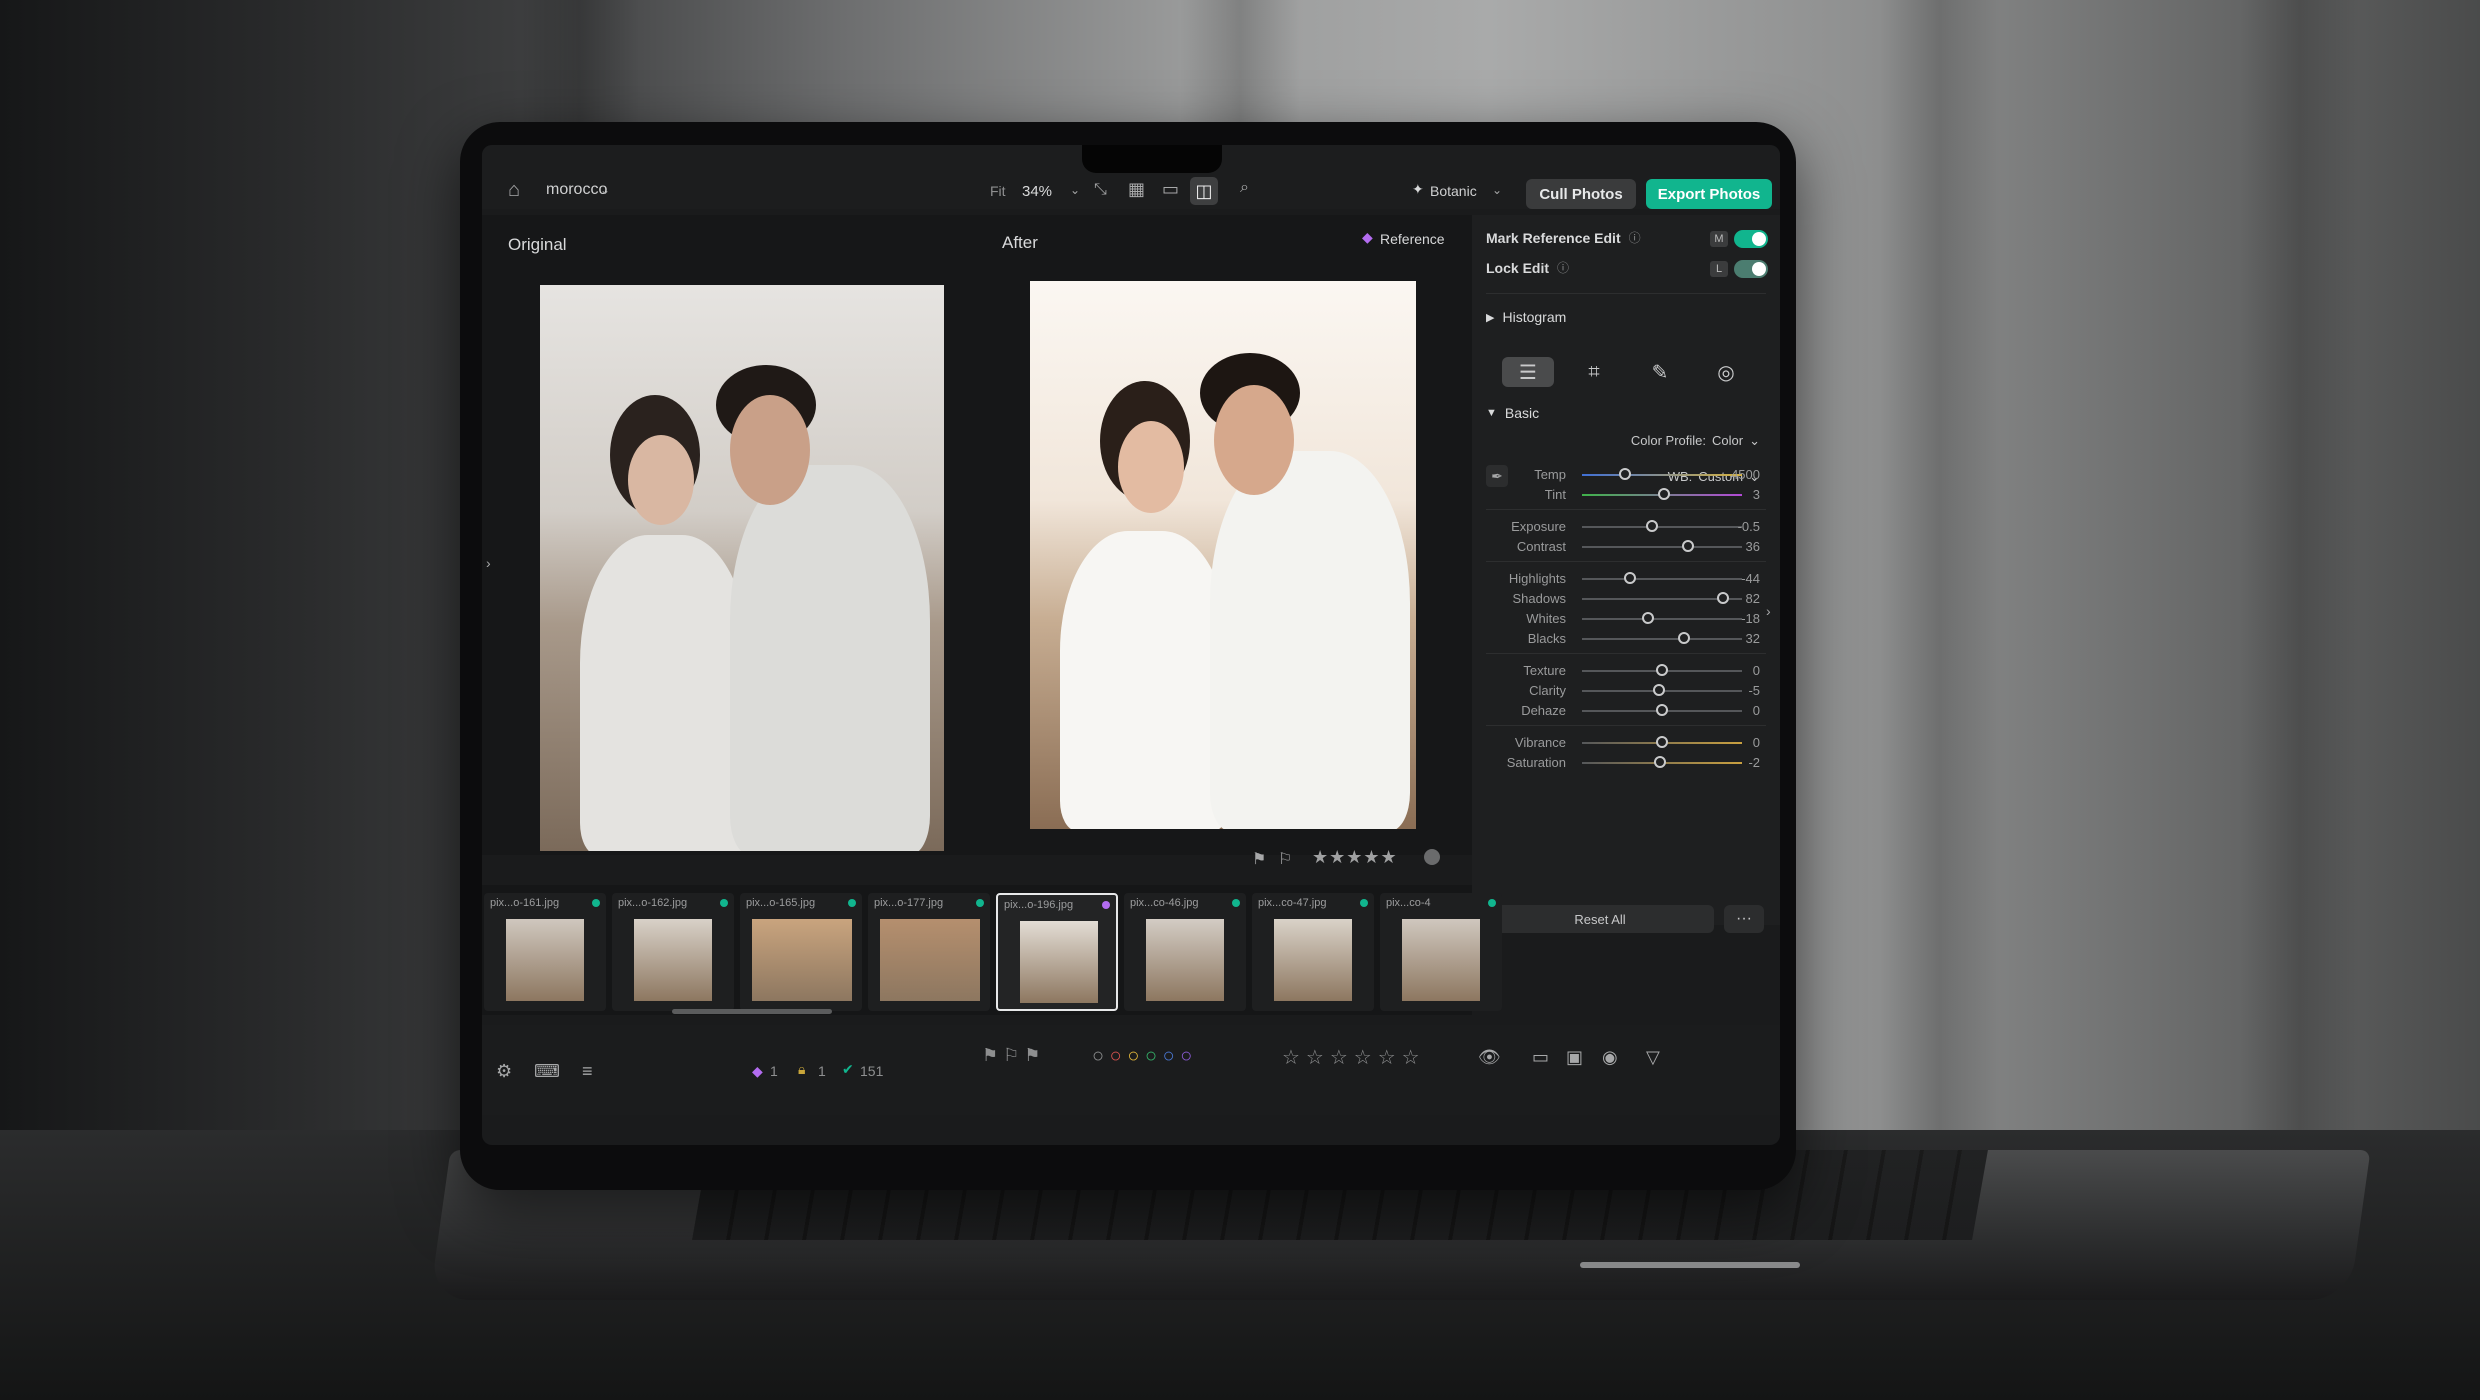 The width and height of the screenshot is (2480, 1400). What do you see at coordinates (1142, 1056) in the screenshot?
I see `color-filter-dots: ○ ○ ○ ○ ○ ○` at bounding box center [1142, 1056].